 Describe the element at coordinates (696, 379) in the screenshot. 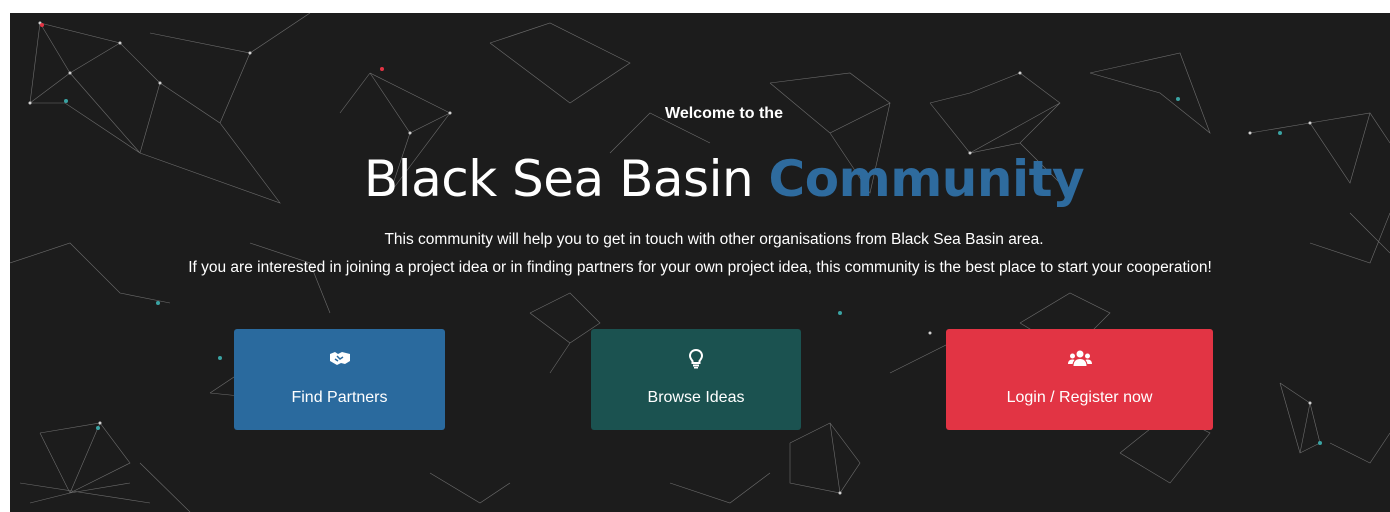

I see `browse-ideas-button: Browse Ideas` at that location.